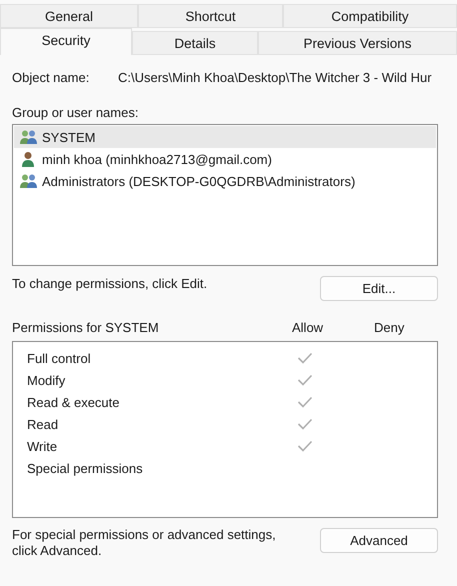 The width and height of the screenshot is (457, 586). What do you see at coordinates (86, 327) in the screenshot?
I see `permissions-title: Permissions for SYSTEM` at bounding box center [86, 327].